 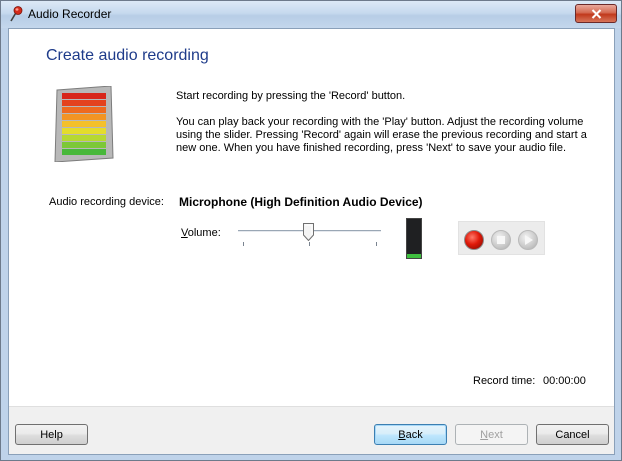 What do you see at coordinates (504, 381) in the screenshot?
I see `record-time-label: Record time:` at bounding box center [504, 381].